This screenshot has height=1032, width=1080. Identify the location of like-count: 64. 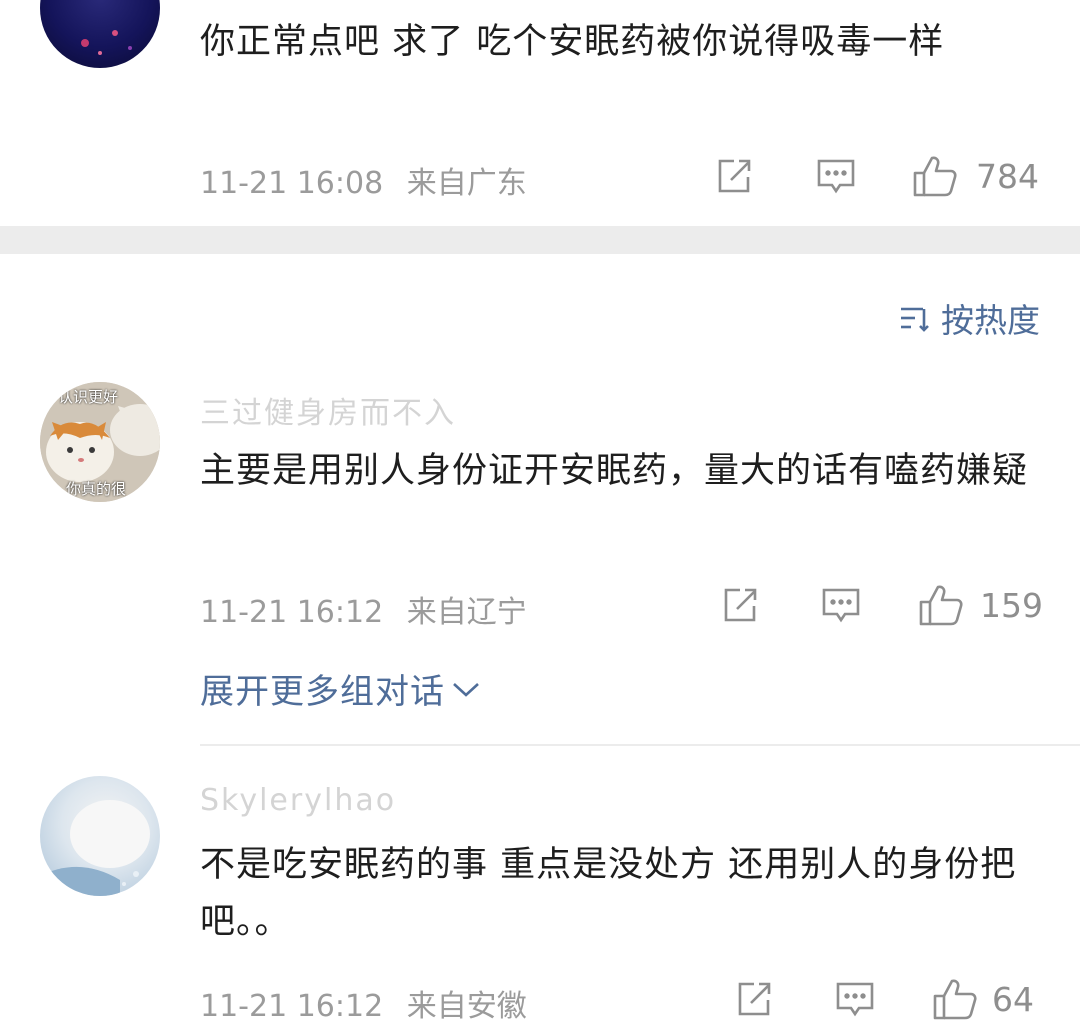
(1013, 999).